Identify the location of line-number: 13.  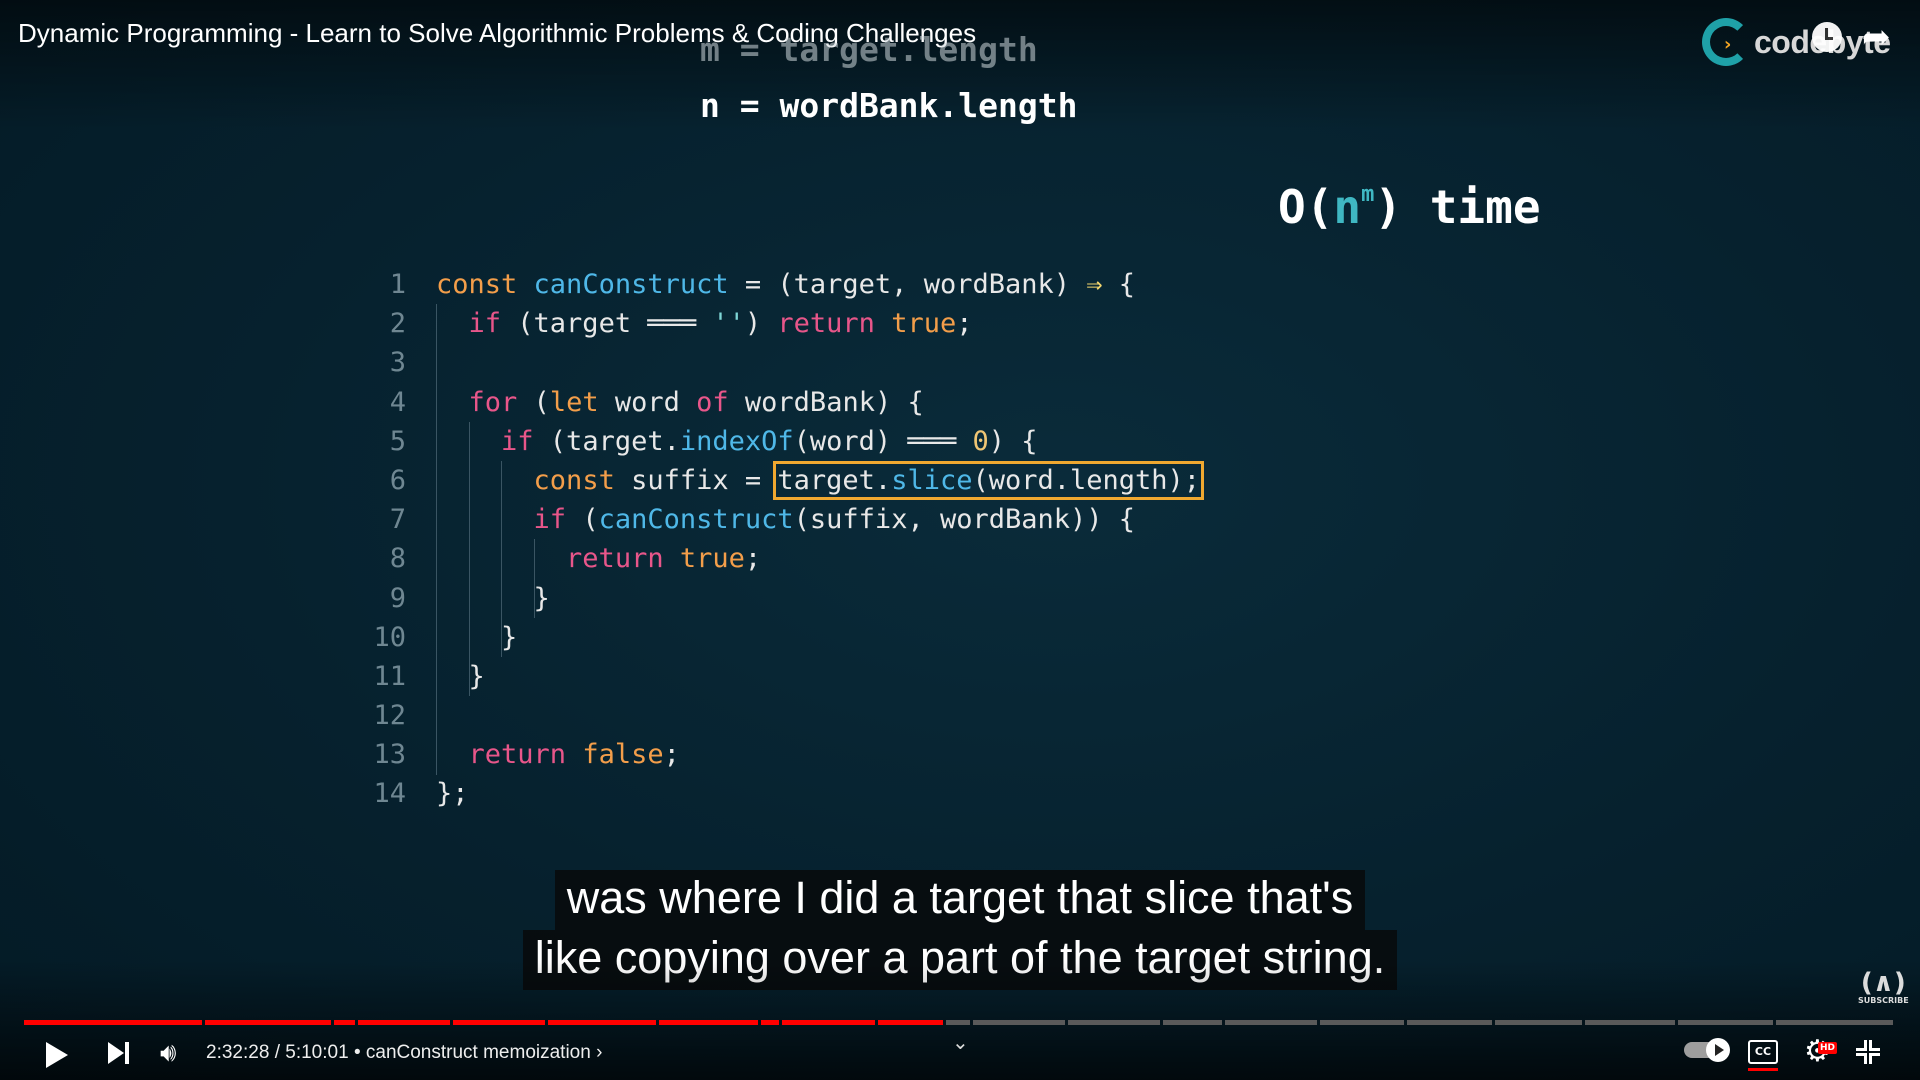
(389, 755).